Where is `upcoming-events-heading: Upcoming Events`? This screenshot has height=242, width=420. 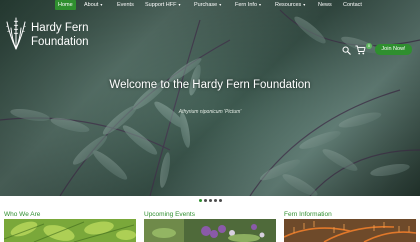 upcoming-events-heading: Upcoming Events is located at coordinates (169, 214).